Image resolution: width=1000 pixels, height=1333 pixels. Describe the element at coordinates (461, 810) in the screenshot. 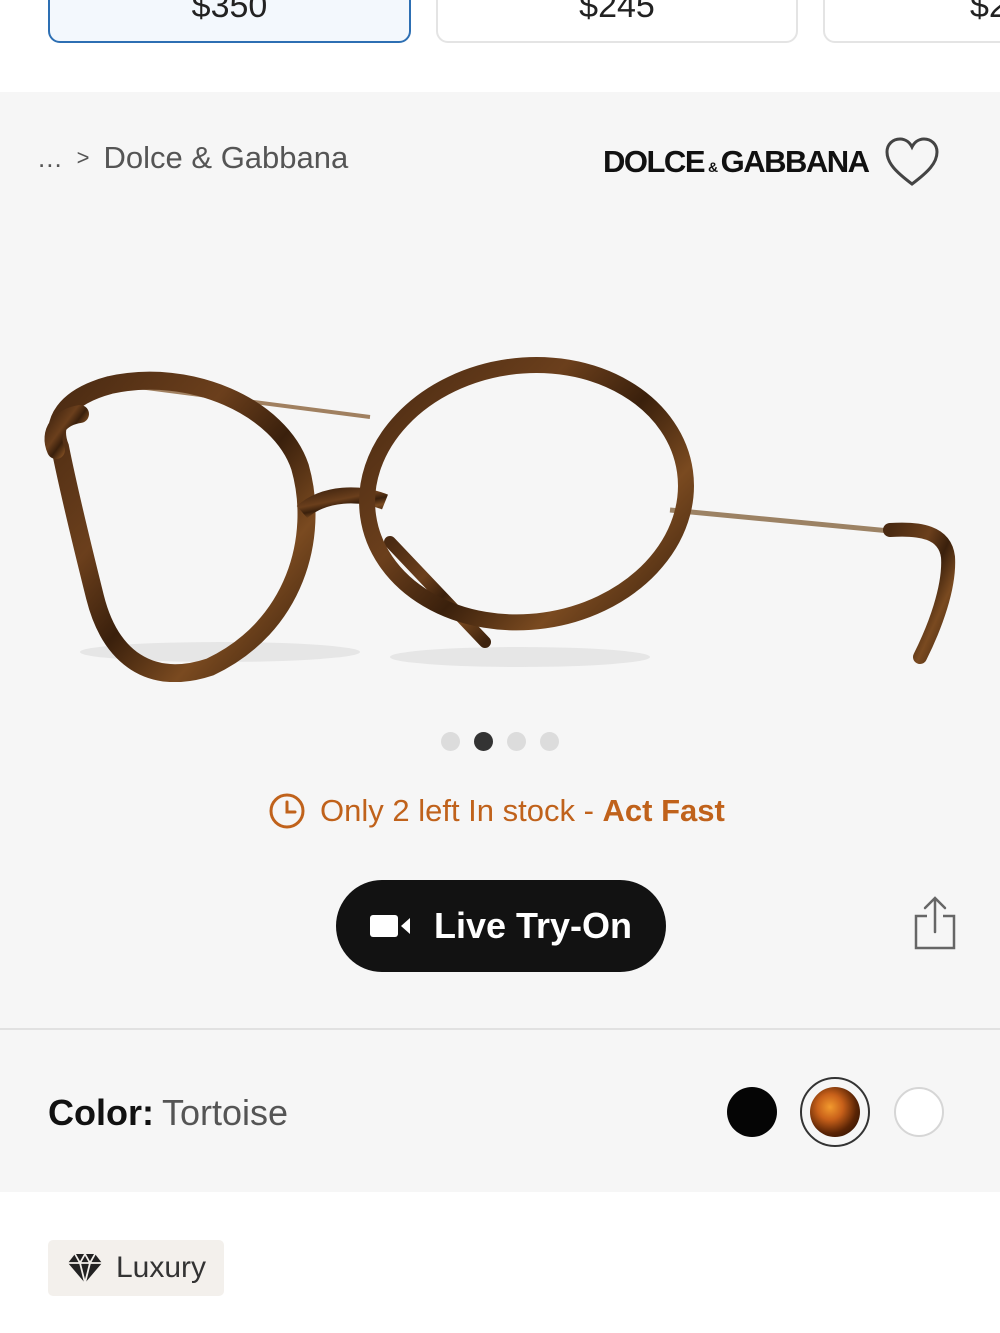

I see `stock-message: Only 2 left In stock -` at that location.